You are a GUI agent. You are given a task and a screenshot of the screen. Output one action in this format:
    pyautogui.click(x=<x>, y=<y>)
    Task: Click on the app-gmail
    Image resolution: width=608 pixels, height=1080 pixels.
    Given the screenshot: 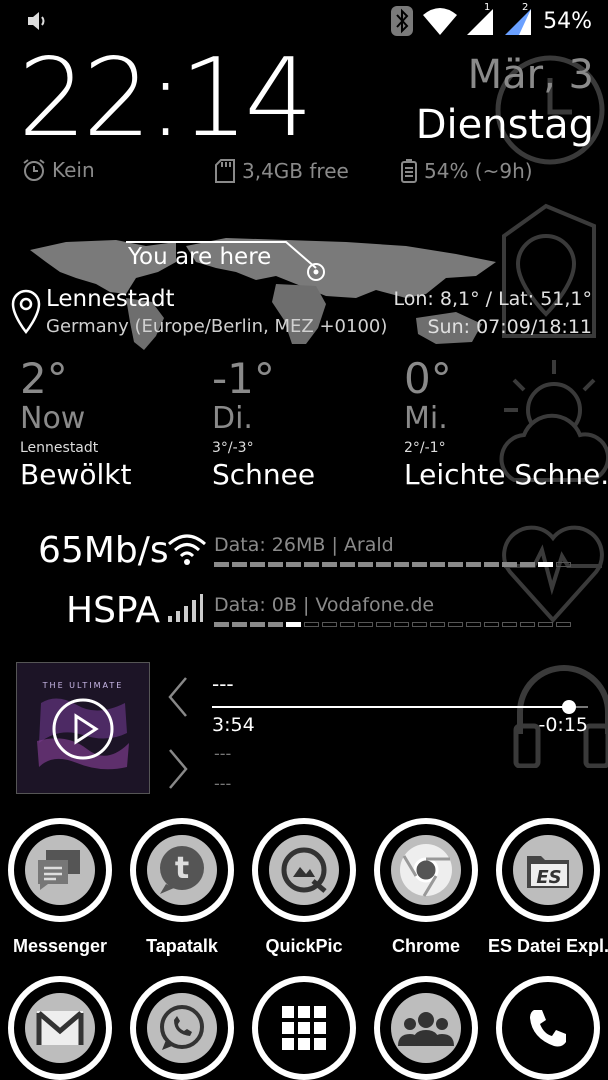 What is the action you would take?
    pyautogui.click(x=60, y=1028)
    